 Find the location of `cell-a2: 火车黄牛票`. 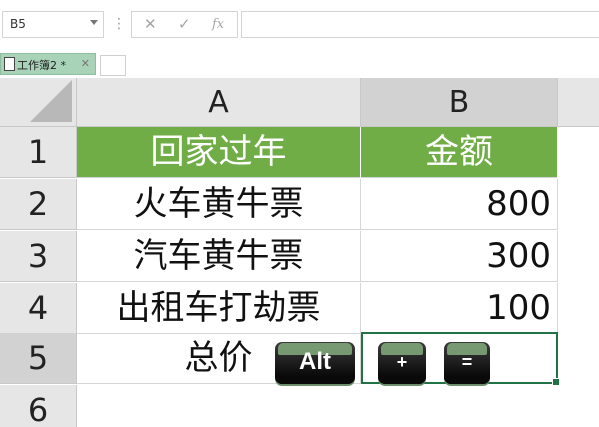

cell-a2: 火车黄牛票 is located at coordinates (219, 204).